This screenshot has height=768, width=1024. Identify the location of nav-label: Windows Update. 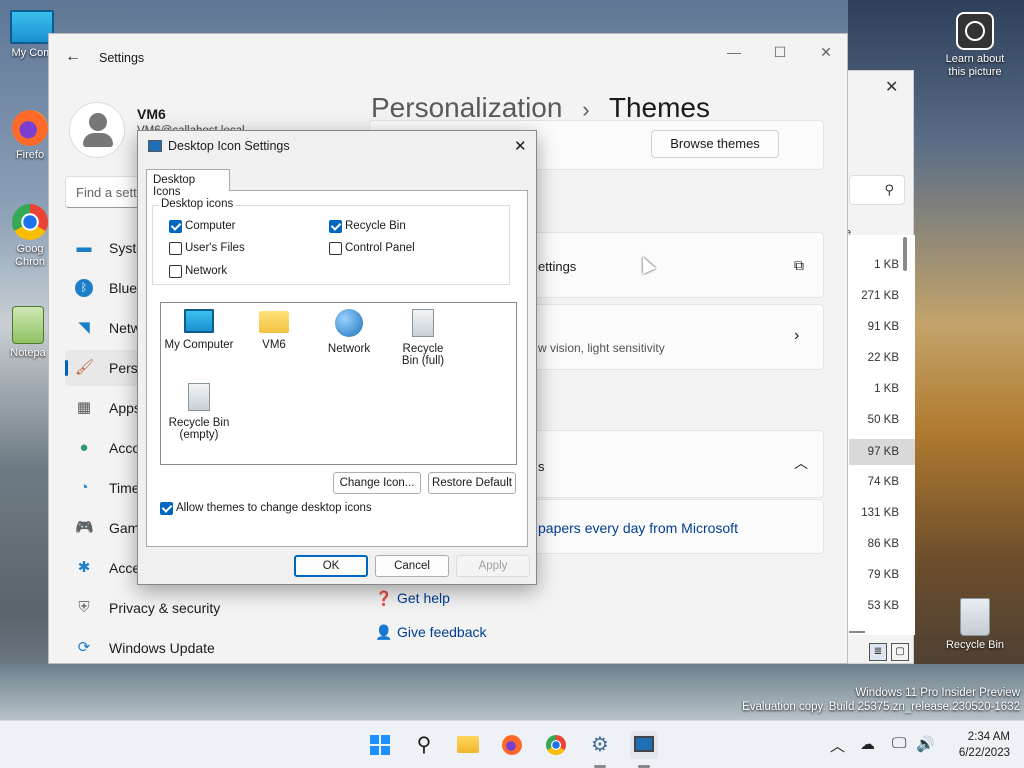
(162, 648).